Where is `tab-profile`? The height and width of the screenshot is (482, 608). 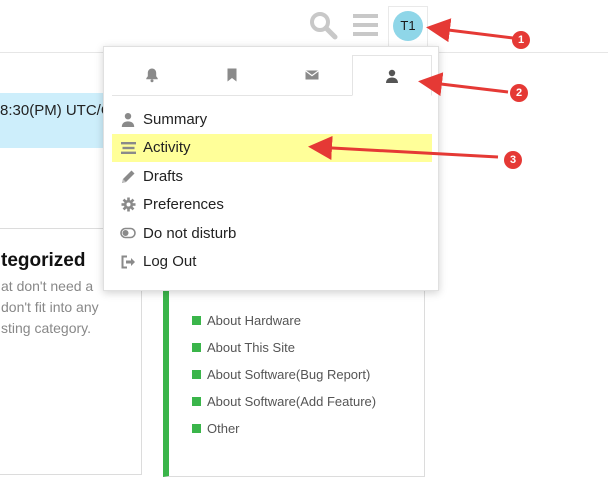 tab-profile is located at coordinates (392, 75).